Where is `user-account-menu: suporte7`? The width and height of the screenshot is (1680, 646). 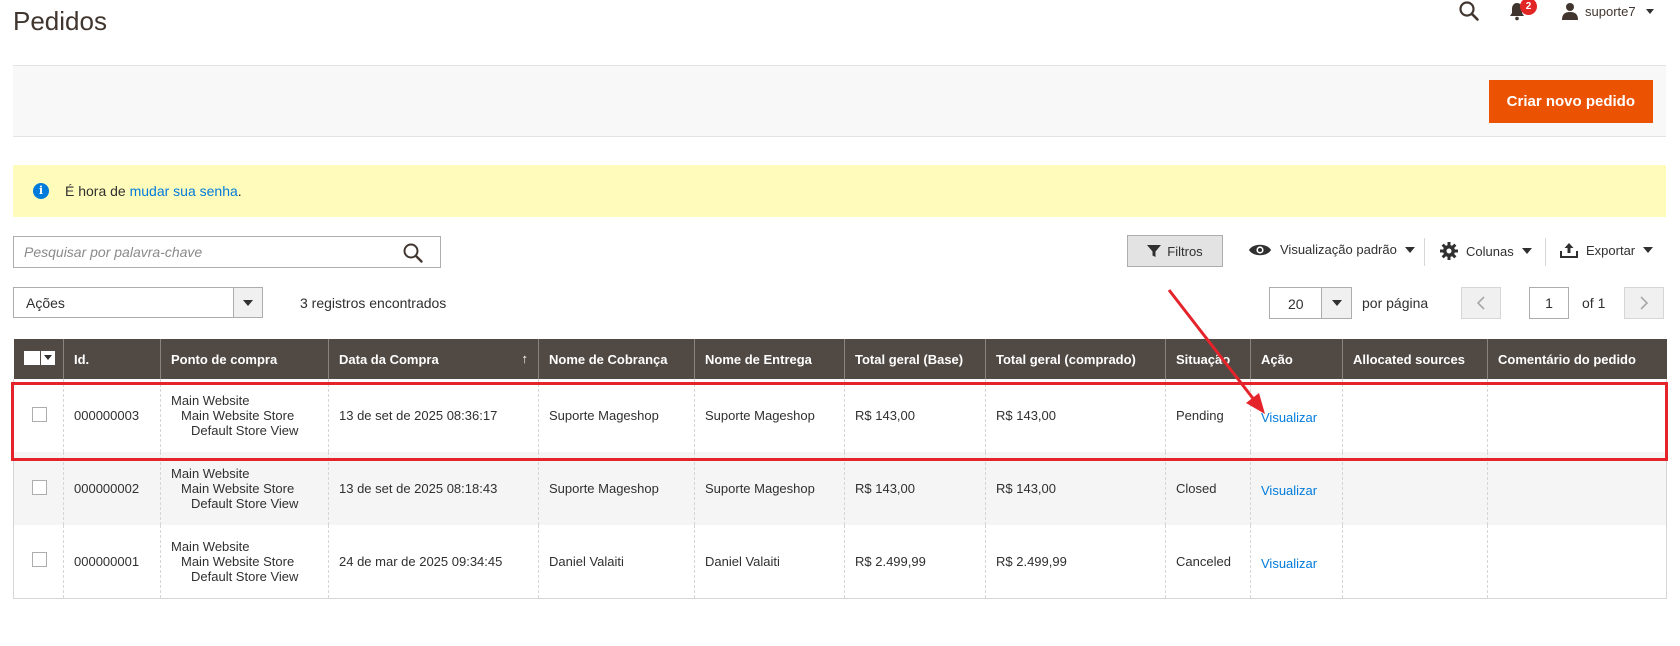
user-account-menu: suporte7 is located at coordinates (1607, 11).